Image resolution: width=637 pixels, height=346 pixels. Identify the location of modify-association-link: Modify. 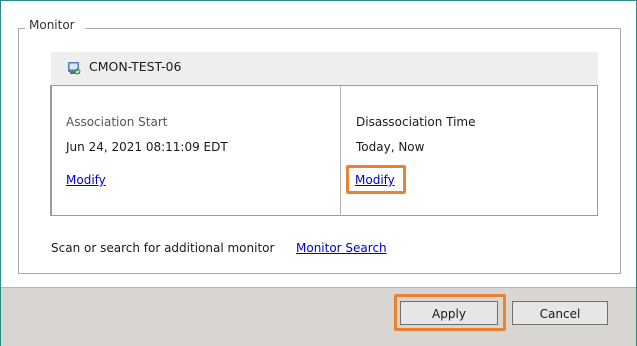
(86, 180).